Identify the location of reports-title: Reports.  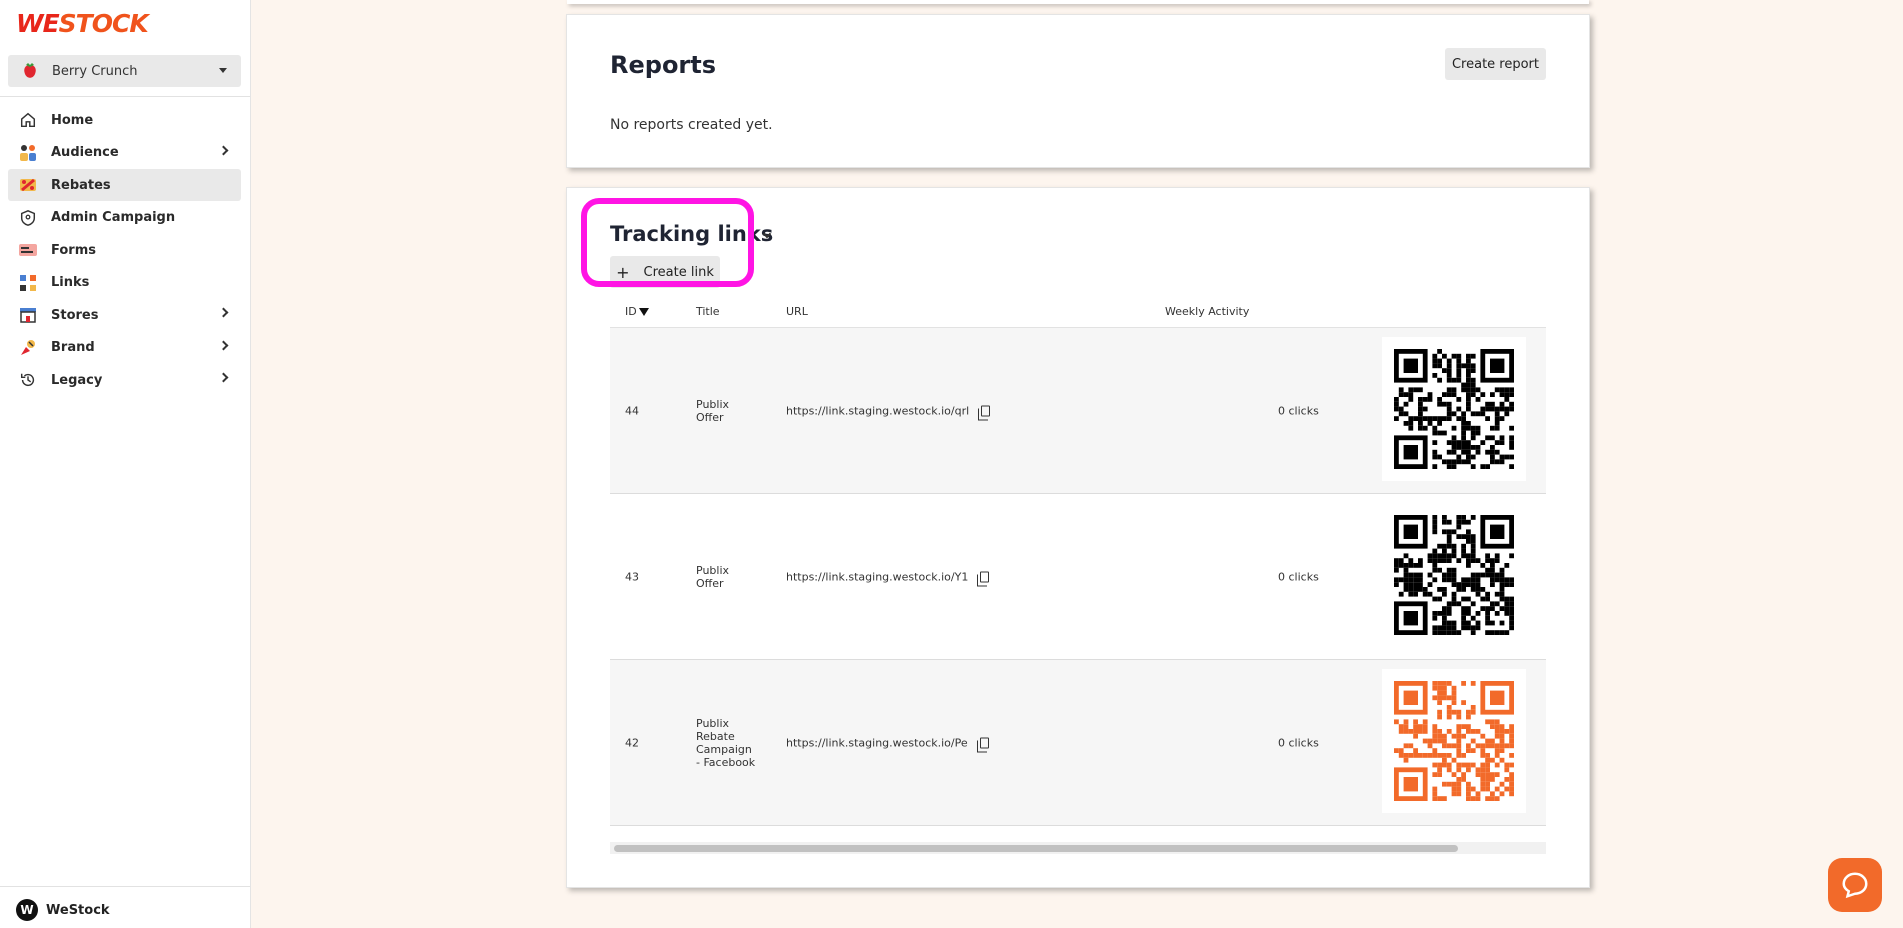
(663, 65).